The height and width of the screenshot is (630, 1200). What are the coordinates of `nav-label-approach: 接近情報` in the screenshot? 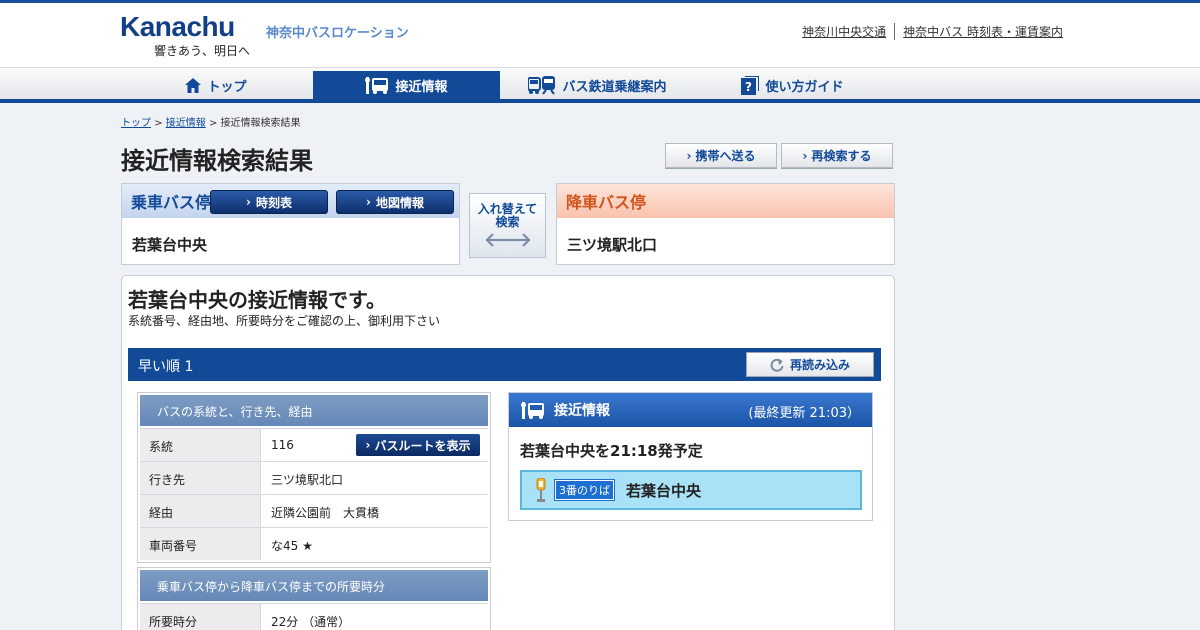 It's located at (421, 87).